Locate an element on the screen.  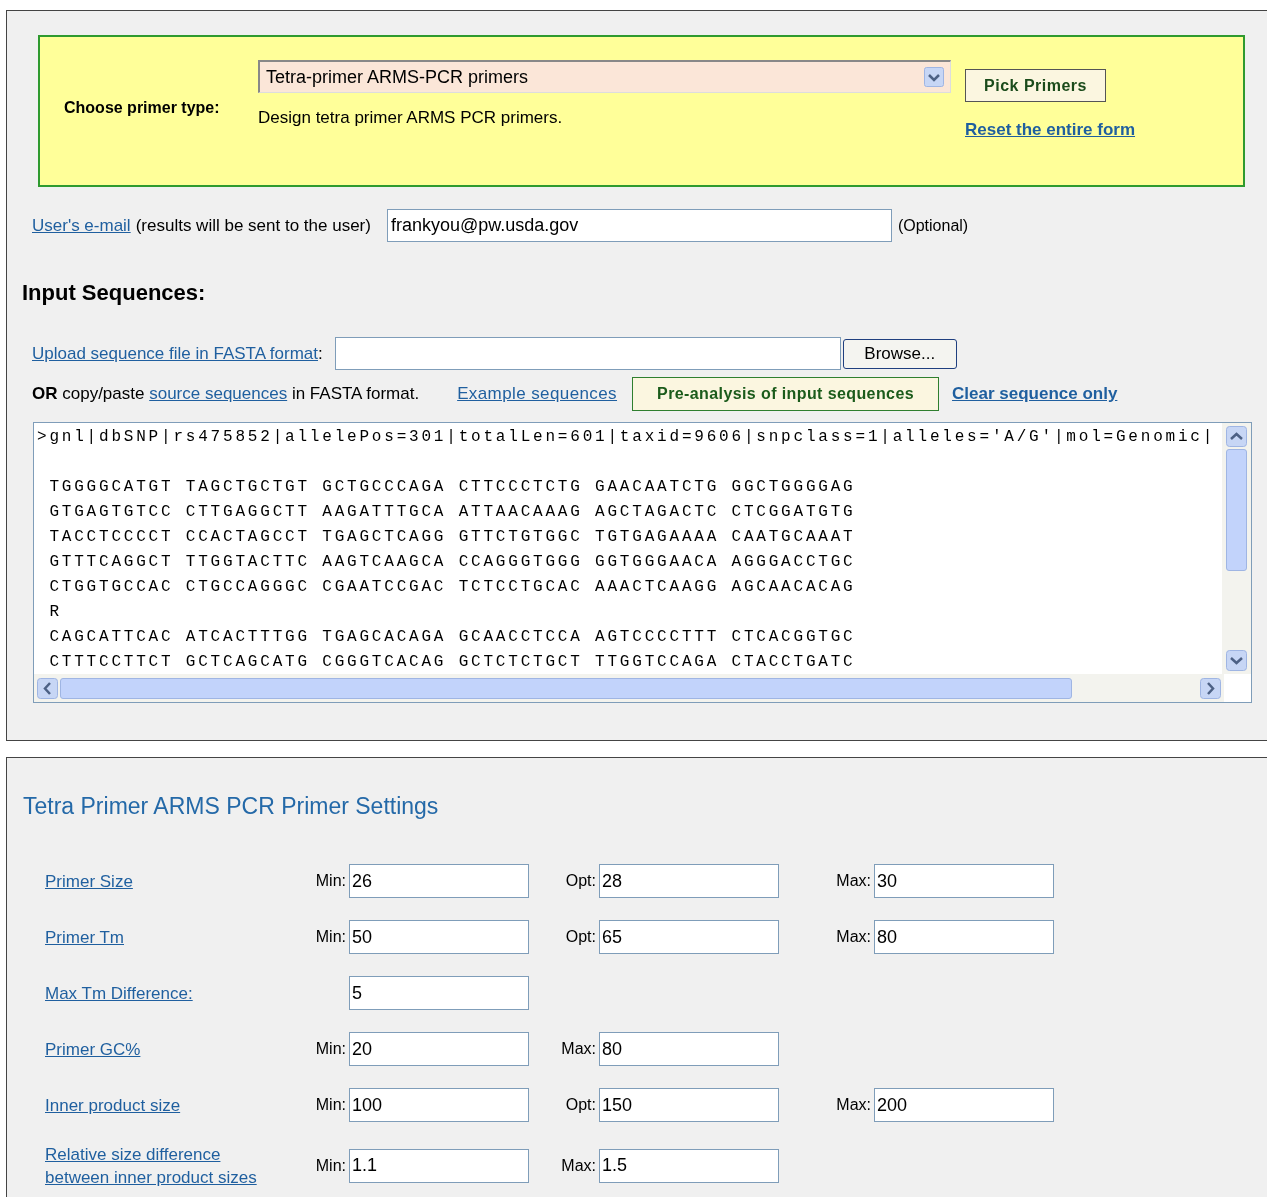
setting-field: 100 is located at coordinates (439, 1105).